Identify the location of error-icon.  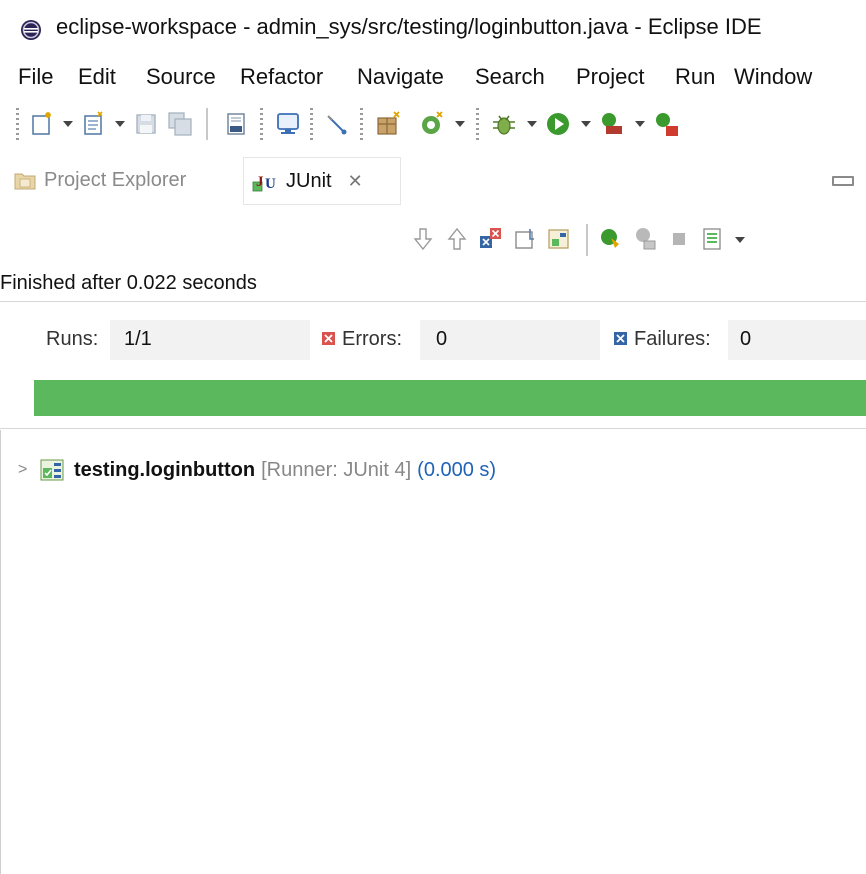
(328, 338).